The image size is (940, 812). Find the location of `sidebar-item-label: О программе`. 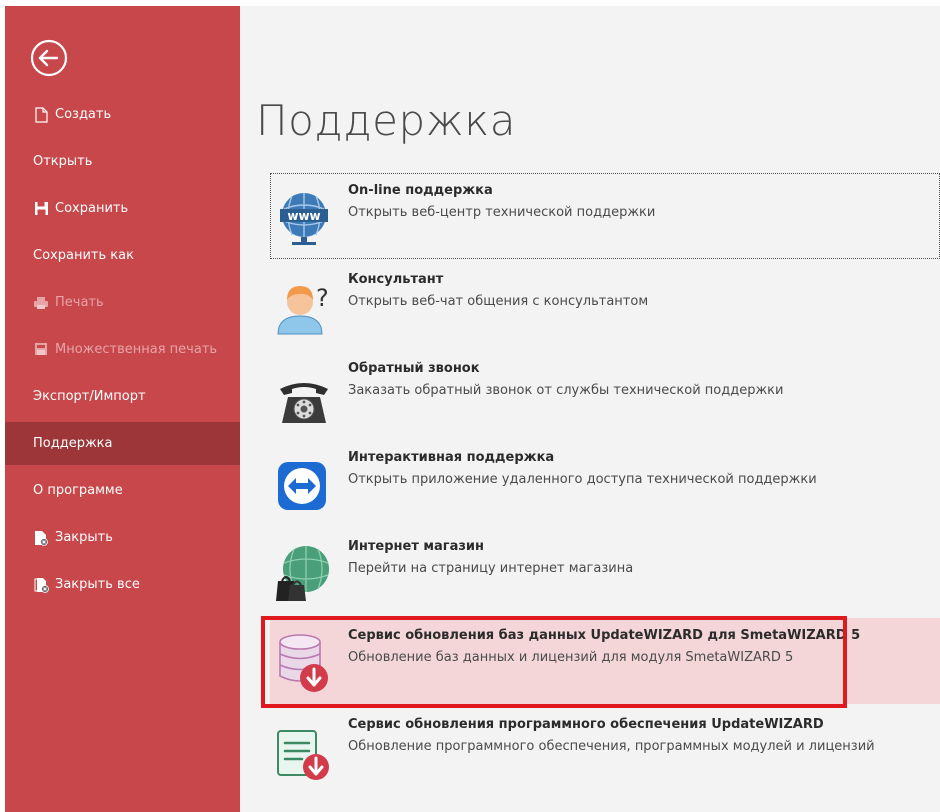

sidebar-item-label: О программе is located at coordinates (78, 490).